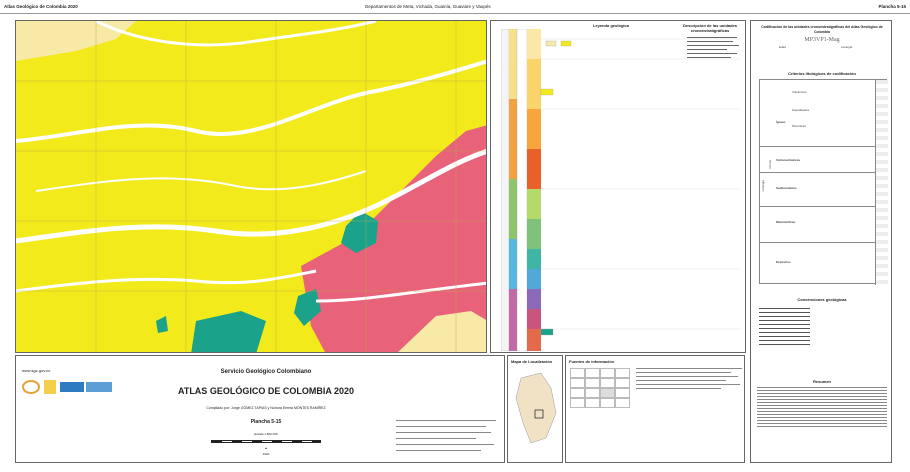 The height and width of the screenshot is (472, 910). I want to click on futuro-logo, so click(72, 387).